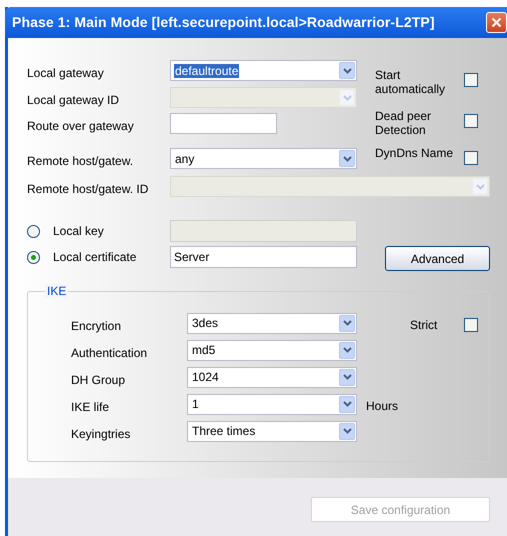 This screenshot has height=536, width=507. I want to click on dropdown-value: defaultroute, so click(207, 71).